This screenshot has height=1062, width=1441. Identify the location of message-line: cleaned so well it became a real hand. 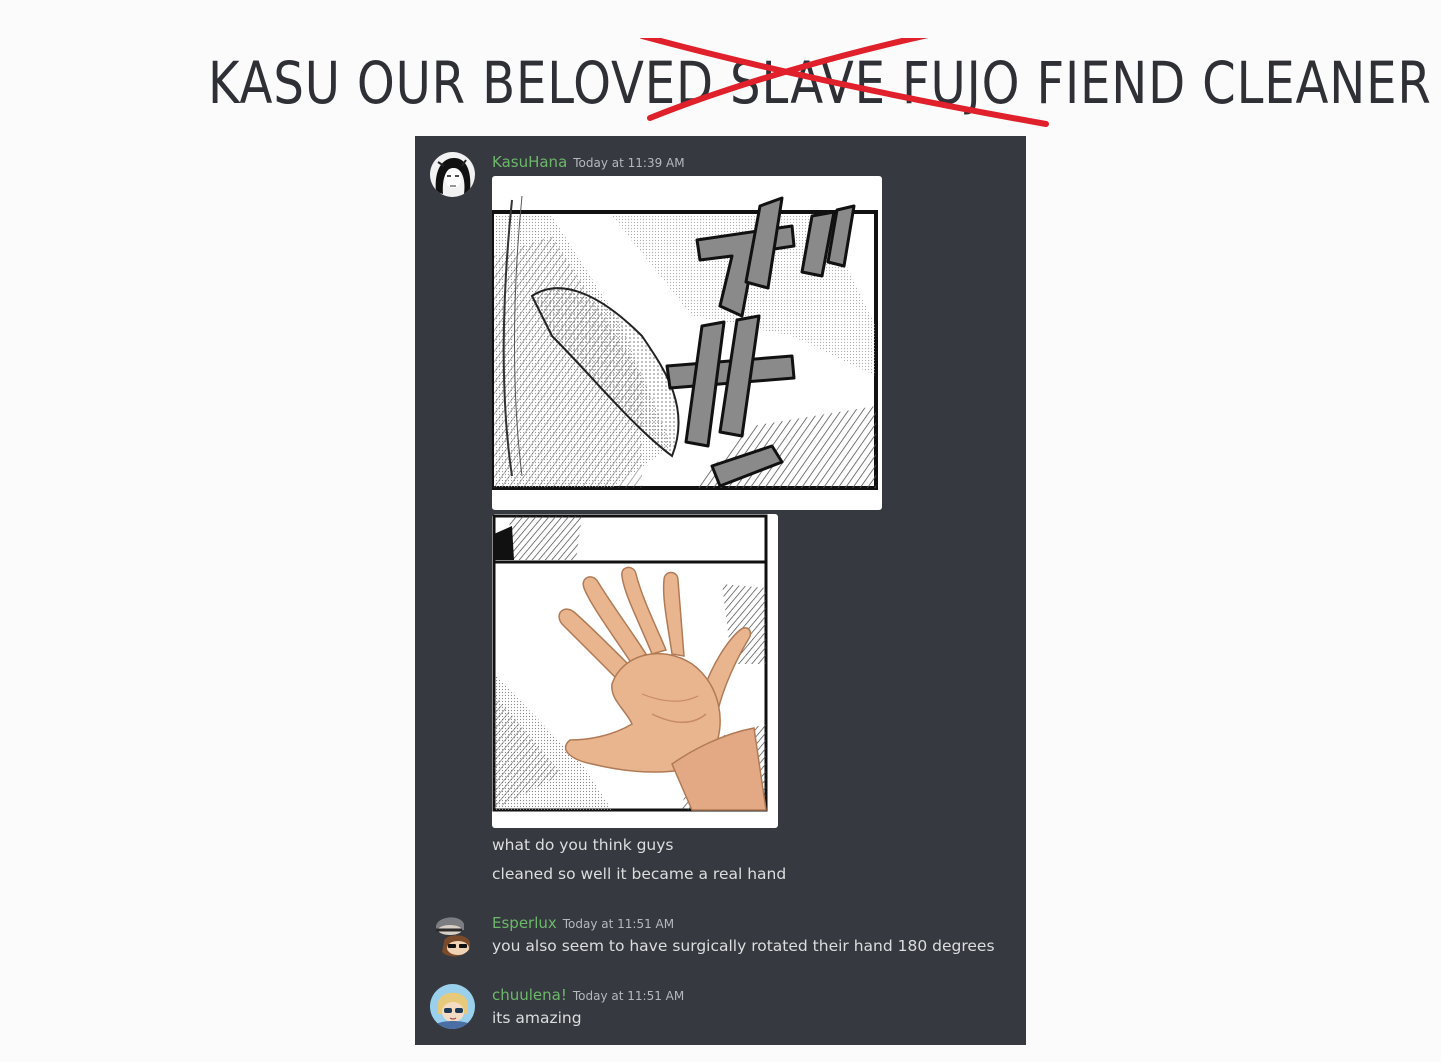
(639, 874).